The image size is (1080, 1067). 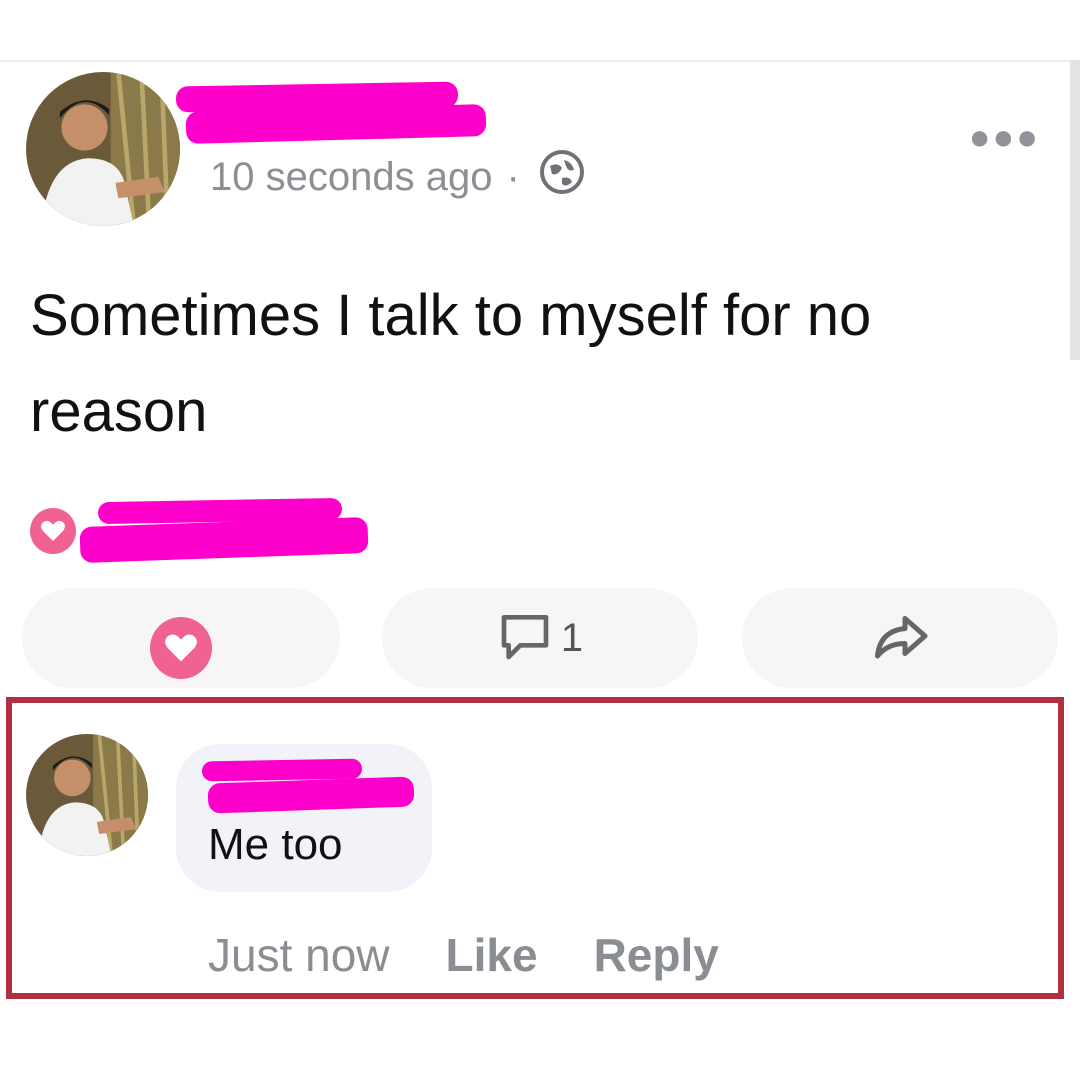 What do you see at coordinates (87, 795) in the screenshot?
I see `commenter-avatar` at bounding box center [87, 795].